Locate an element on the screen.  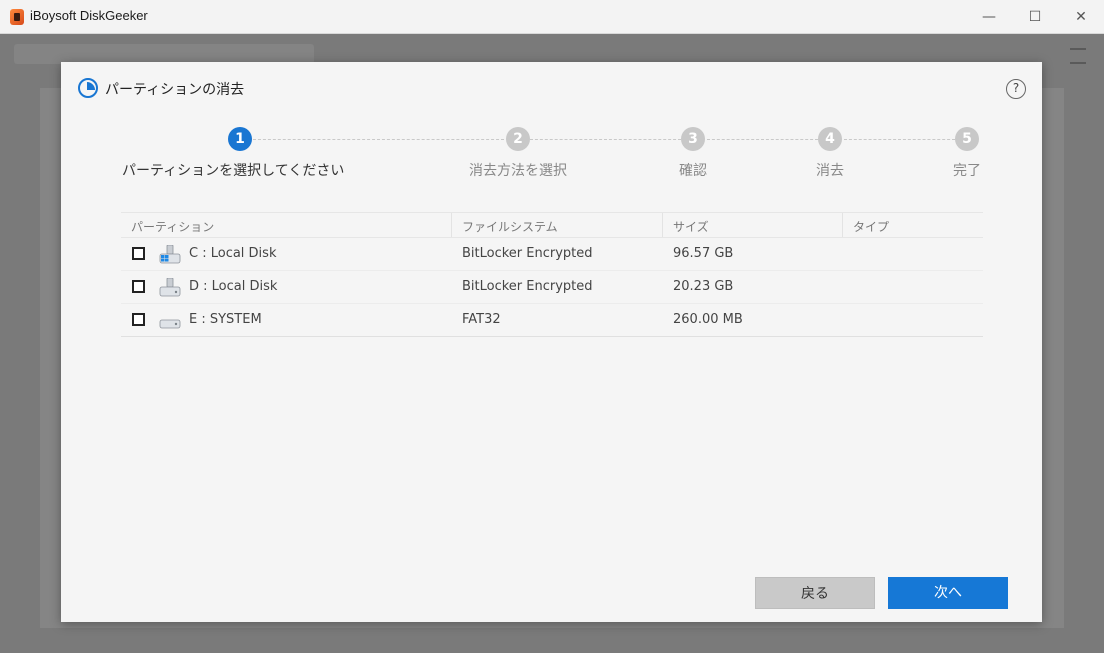
step-5-indicator: 5 is located at coordinates (967, 139).